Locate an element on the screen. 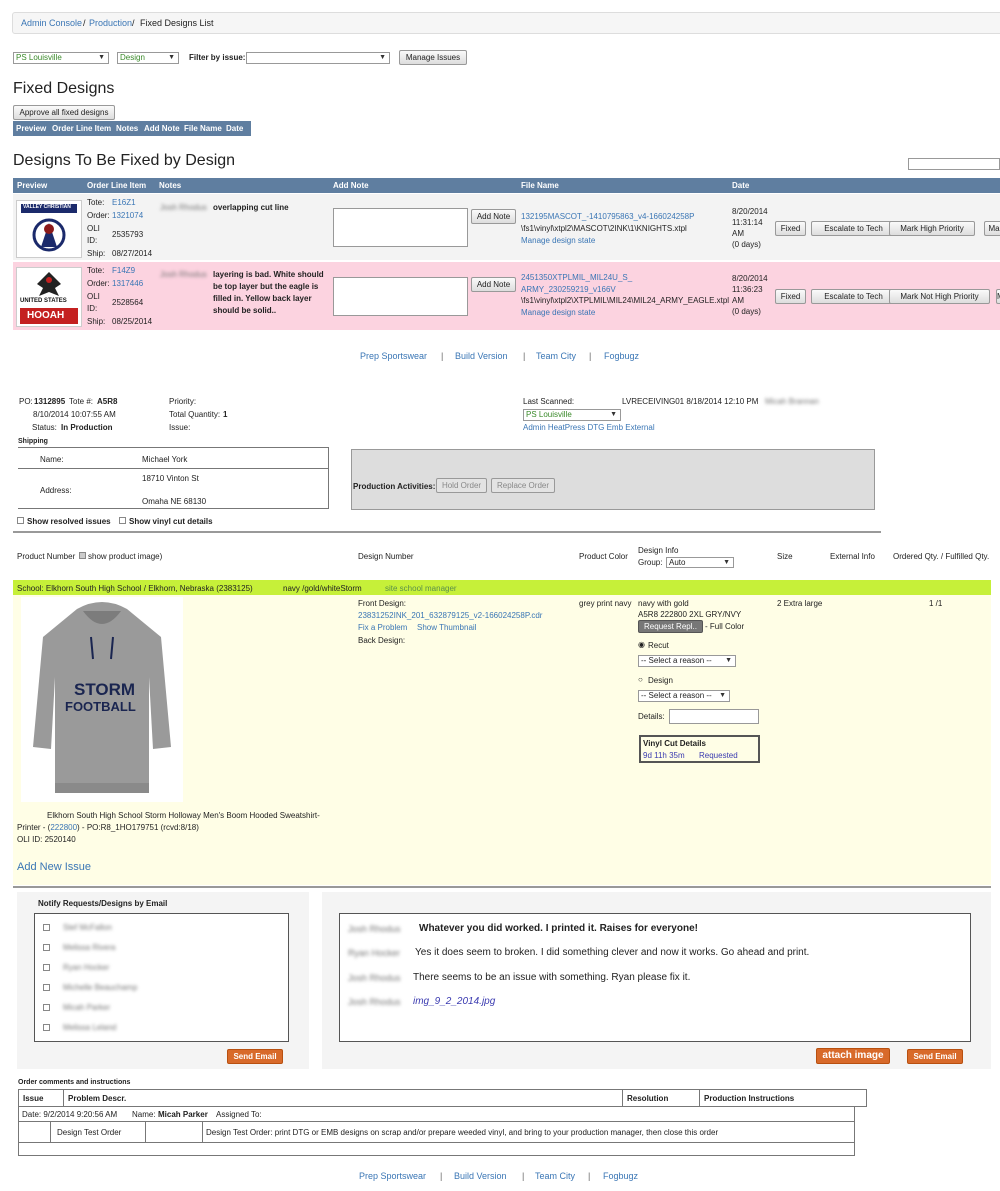 This screenshot has height=1191, width=1000. approve-all-button: Approve all fixed designs is located at coordinates (64, 112).